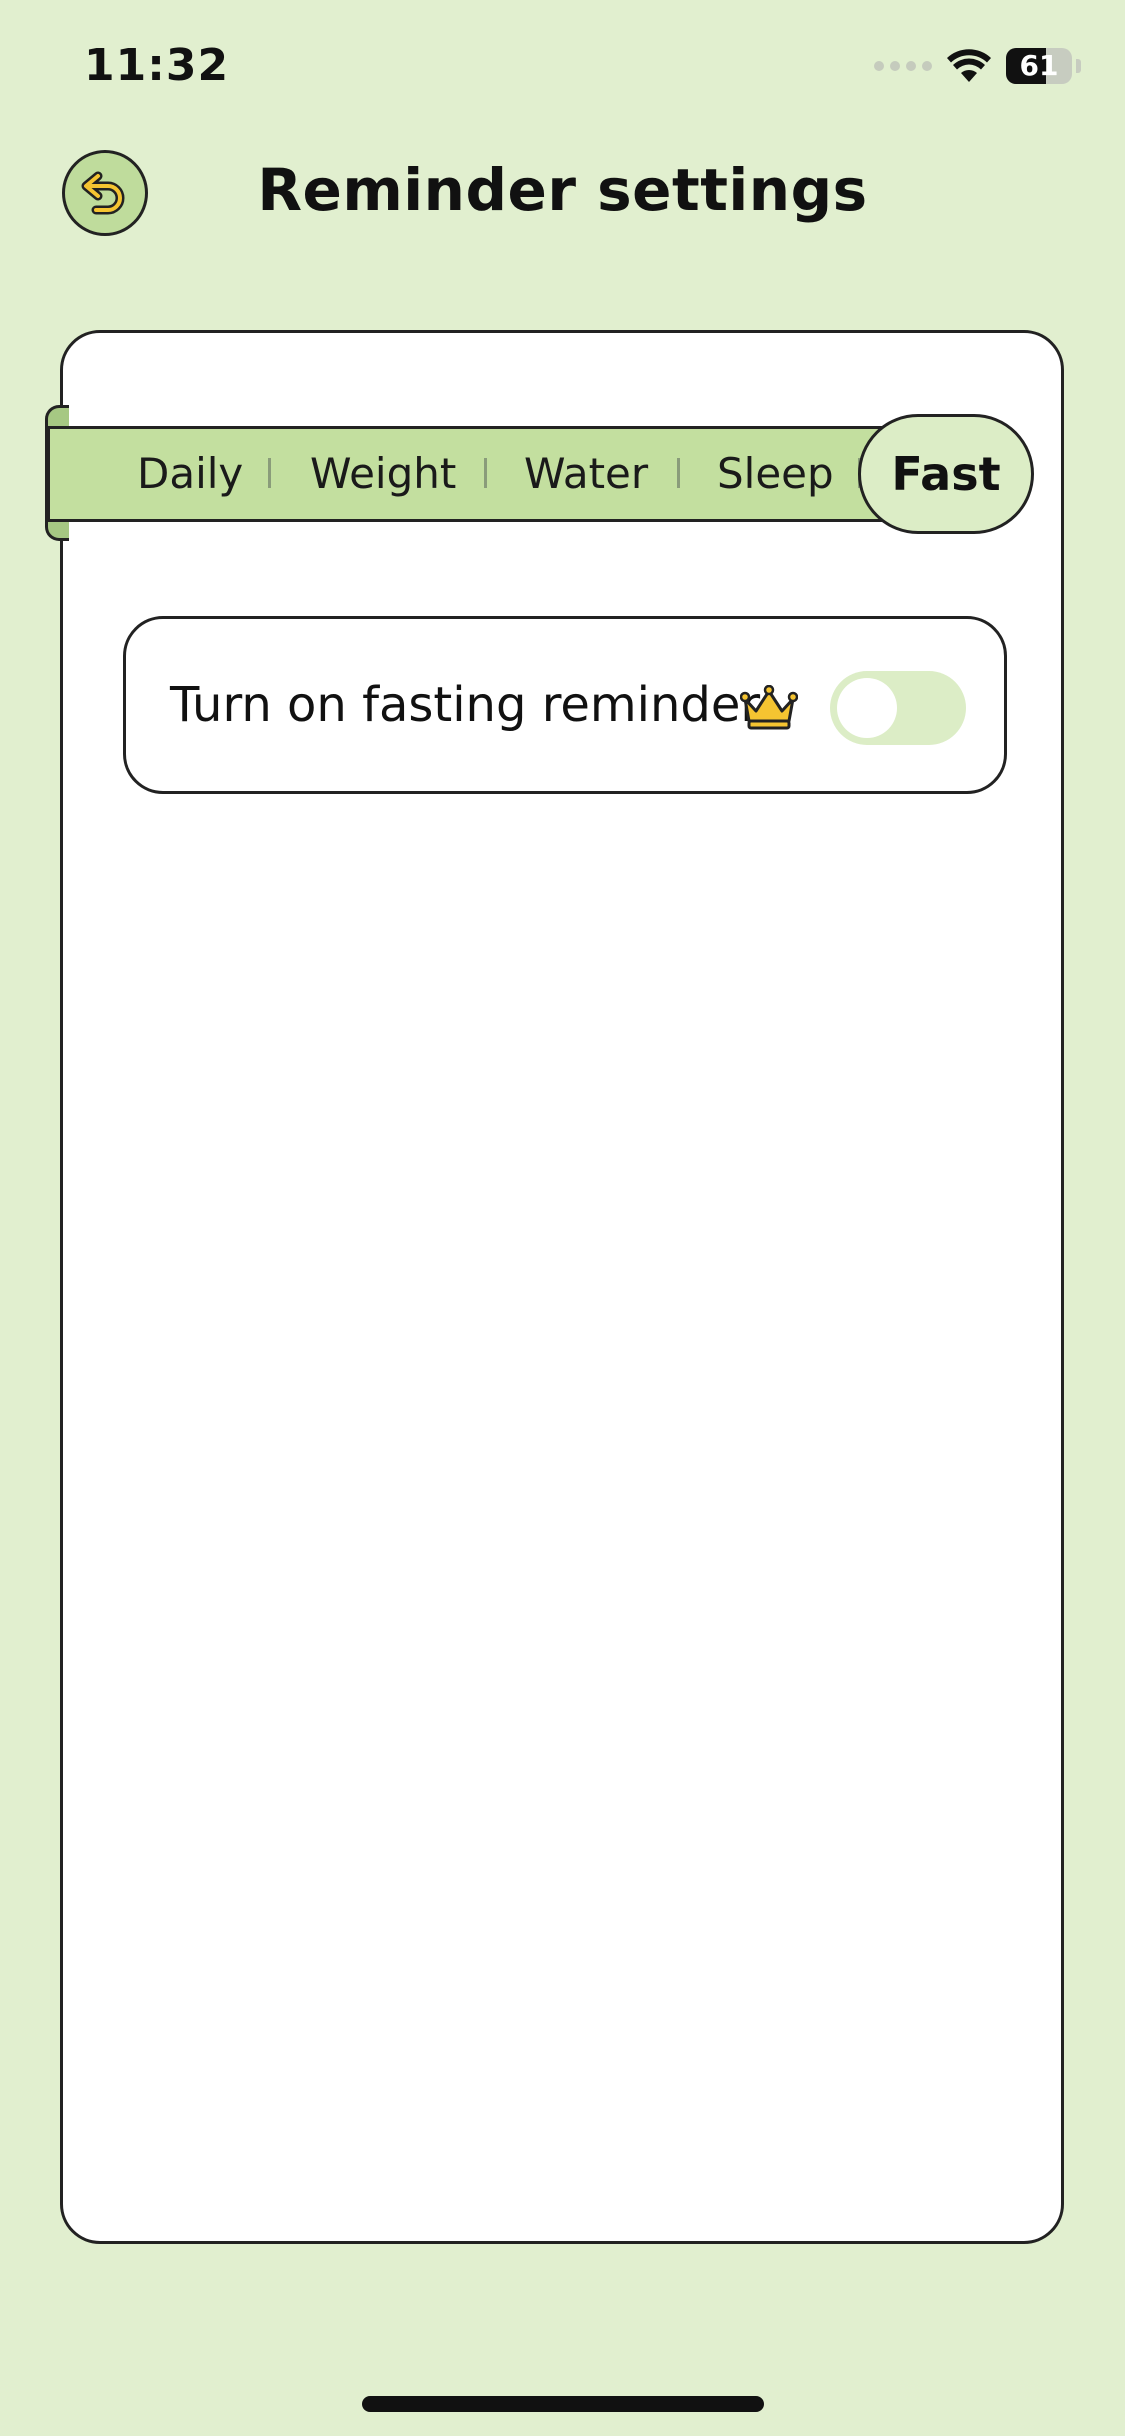  Describe the element at coordinates (769, 707) in the screenshot. I see `crown-icon` at that location.